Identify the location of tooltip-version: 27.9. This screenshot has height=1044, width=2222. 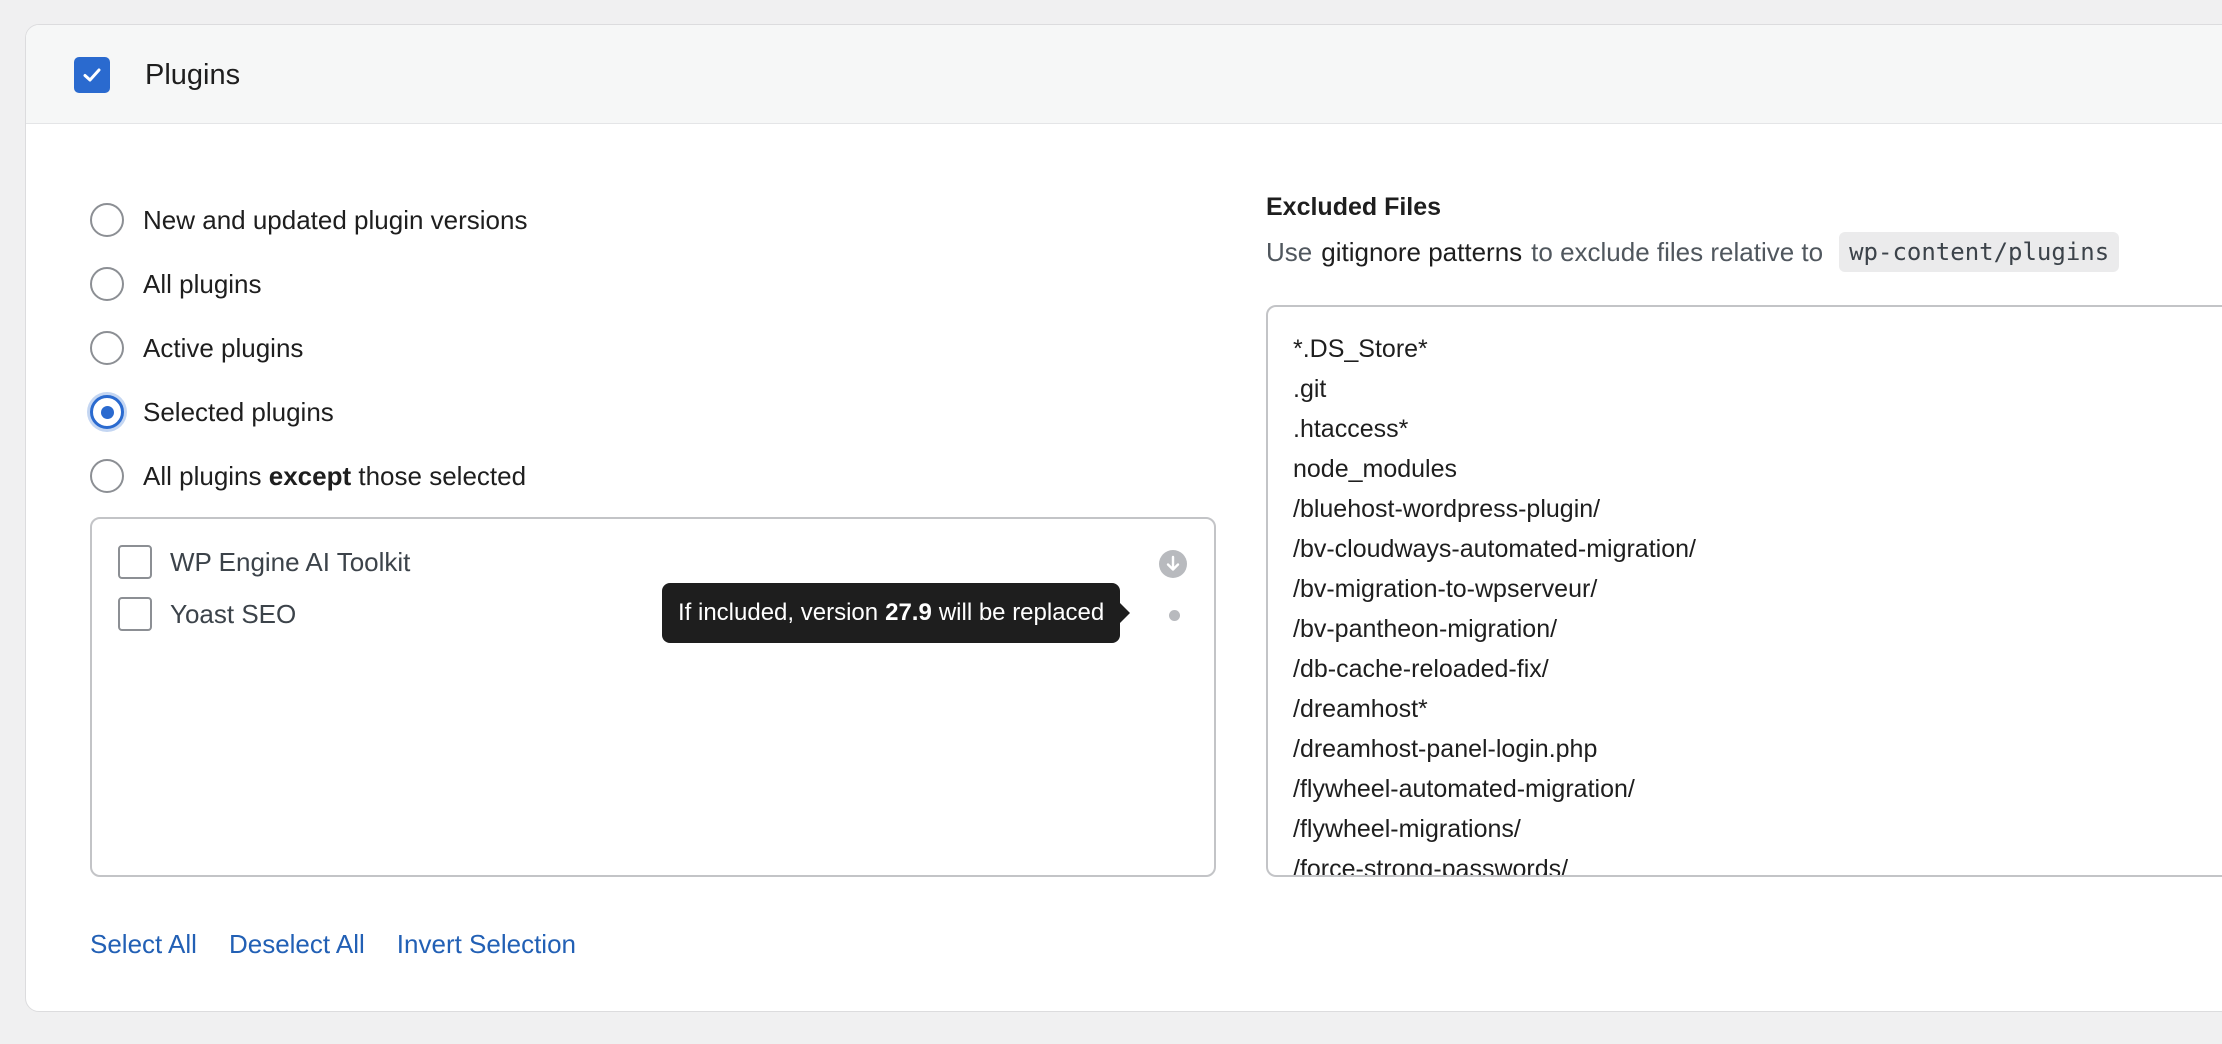
(908, 612).